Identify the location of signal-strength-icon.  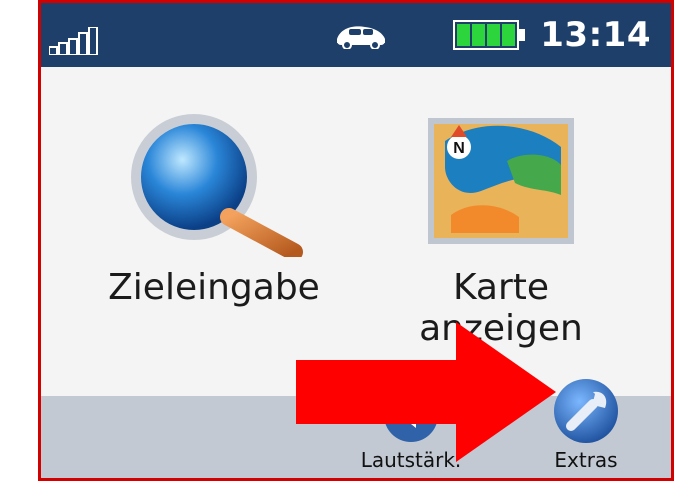
(73, 41).